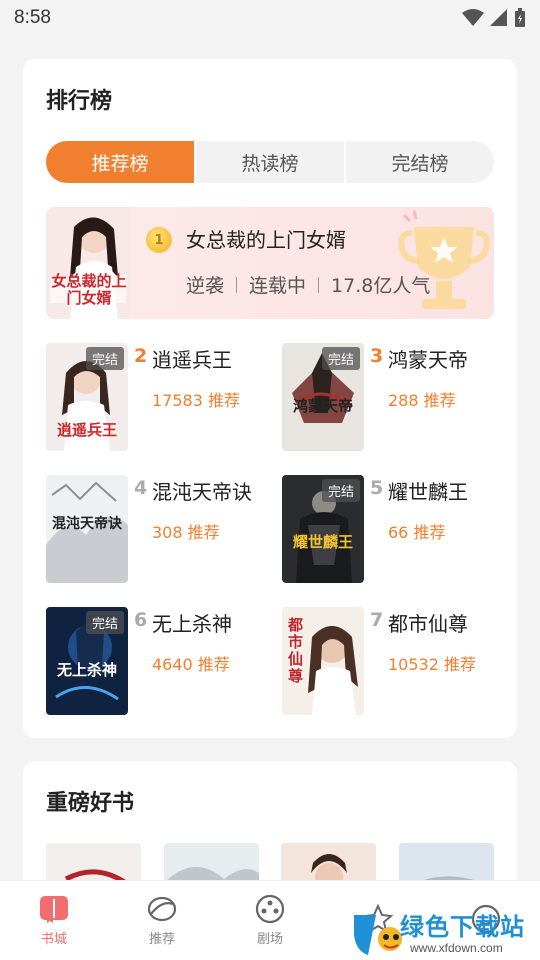 This screenshot has height=960, width=540. Describe the element at coordinates (428, 360) in the screenshot. I see `book-title: 鸿蒙天帝` at that location.